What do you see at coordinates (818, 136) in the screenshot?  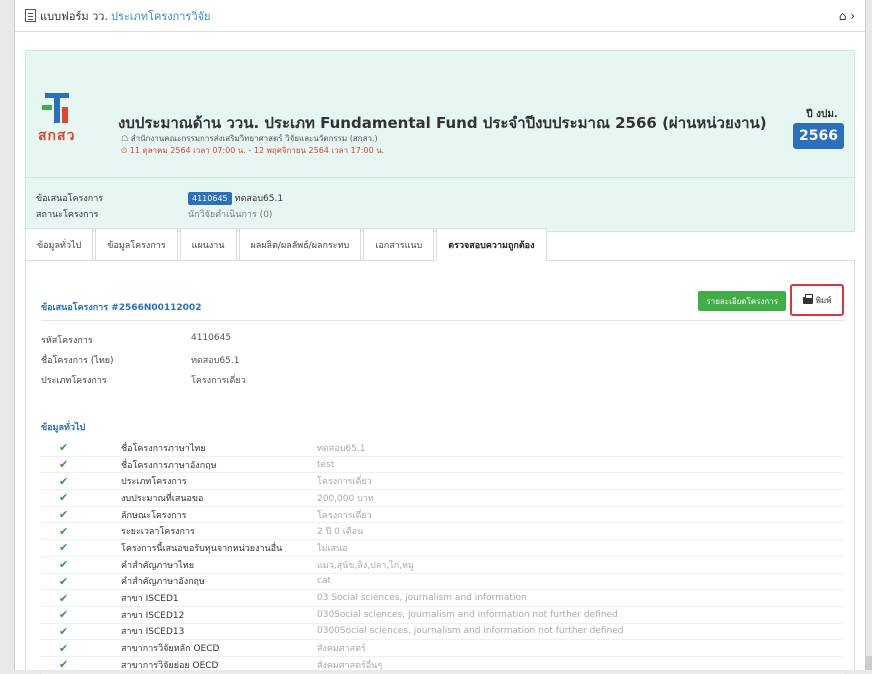 I see `fiscal-year-badge: 2566` at bounding box center [818, 136].